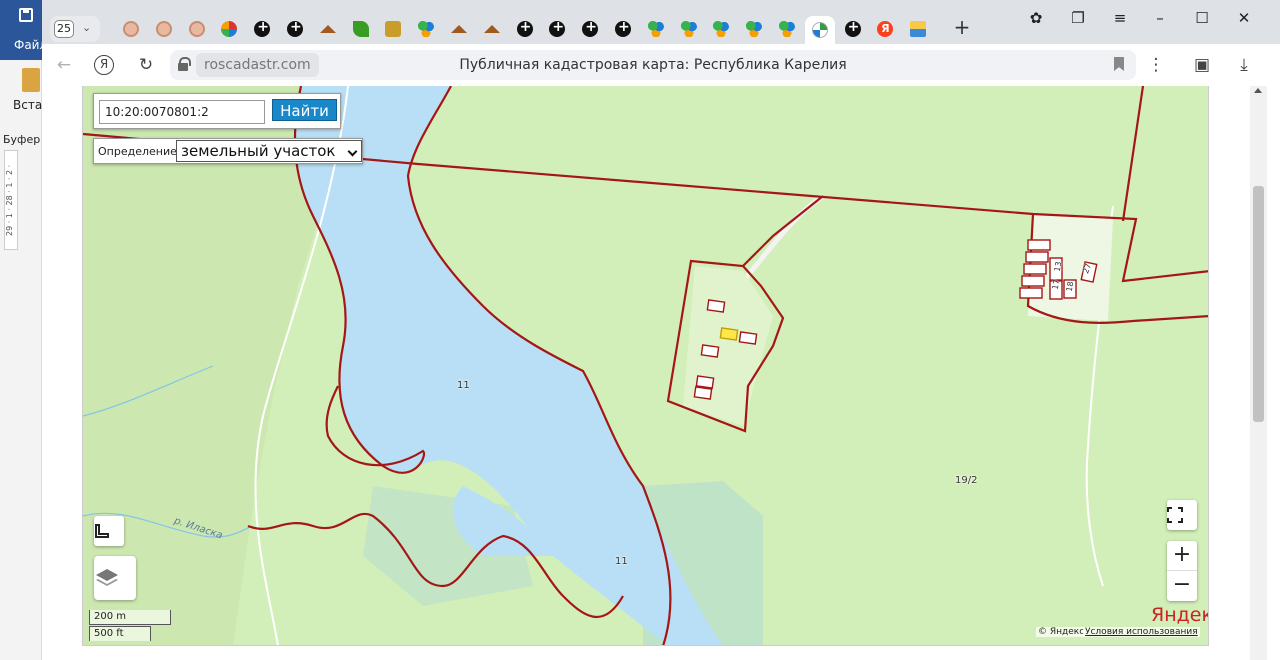  Describe the element at coordinates (304, 110) in the screenshot. I see `find-button: Найти` at that location.